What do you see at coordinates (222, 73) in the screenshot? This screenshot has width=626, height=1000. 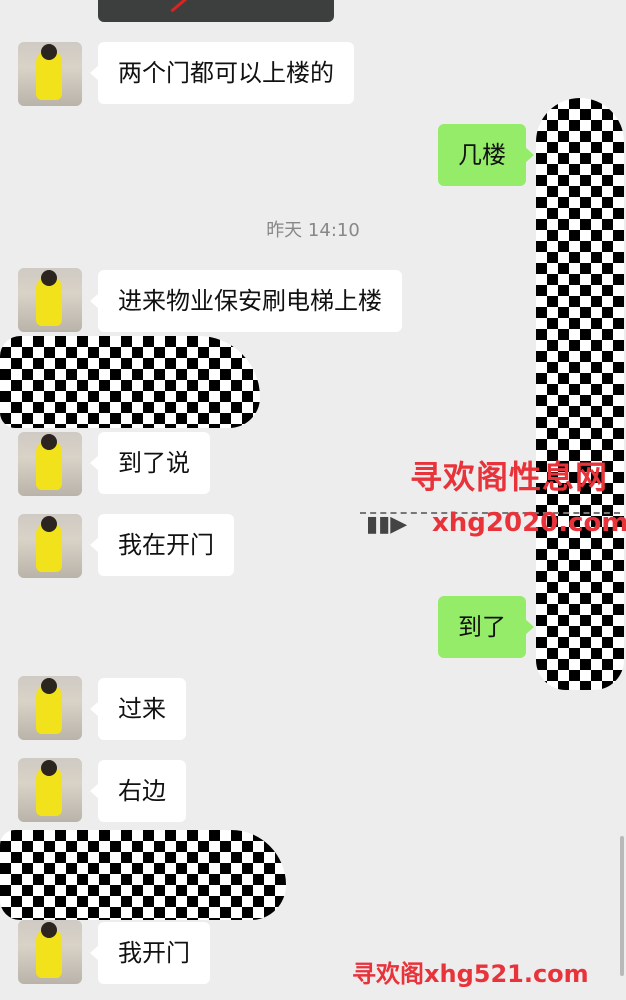 I see `incoming-message-bubble: 两个门都可以上楼的` at bounding box center [222, 73].